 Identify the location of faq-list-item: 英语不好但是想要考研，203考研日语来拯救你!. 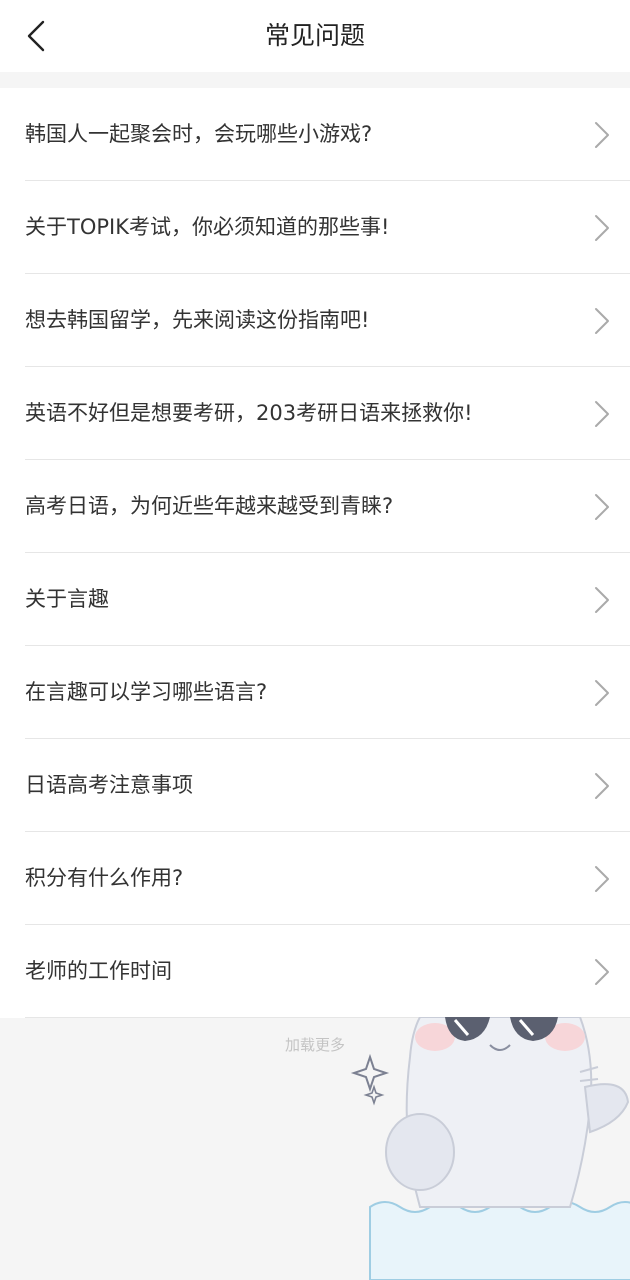
(315, 413).